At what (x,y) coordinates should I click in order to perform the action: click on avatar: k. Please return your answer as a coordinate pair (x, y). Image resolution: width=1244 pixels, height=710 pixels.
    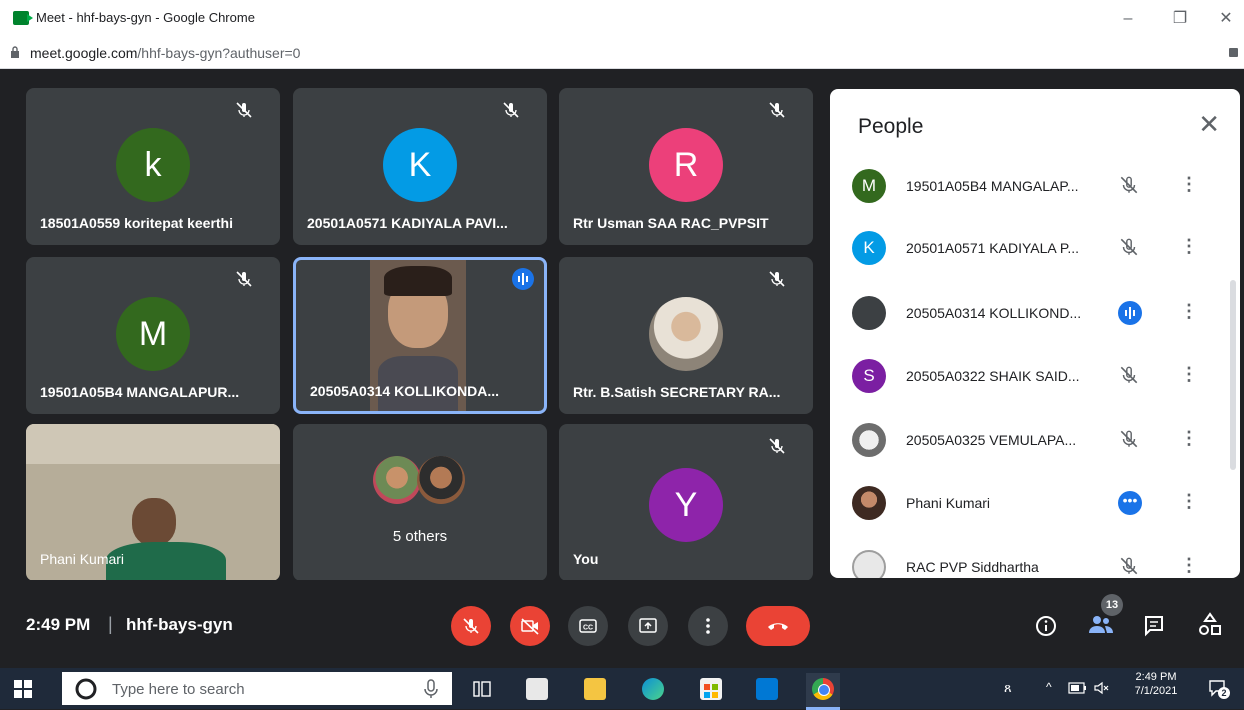
    Looking at the image, I should click on (153, 165).